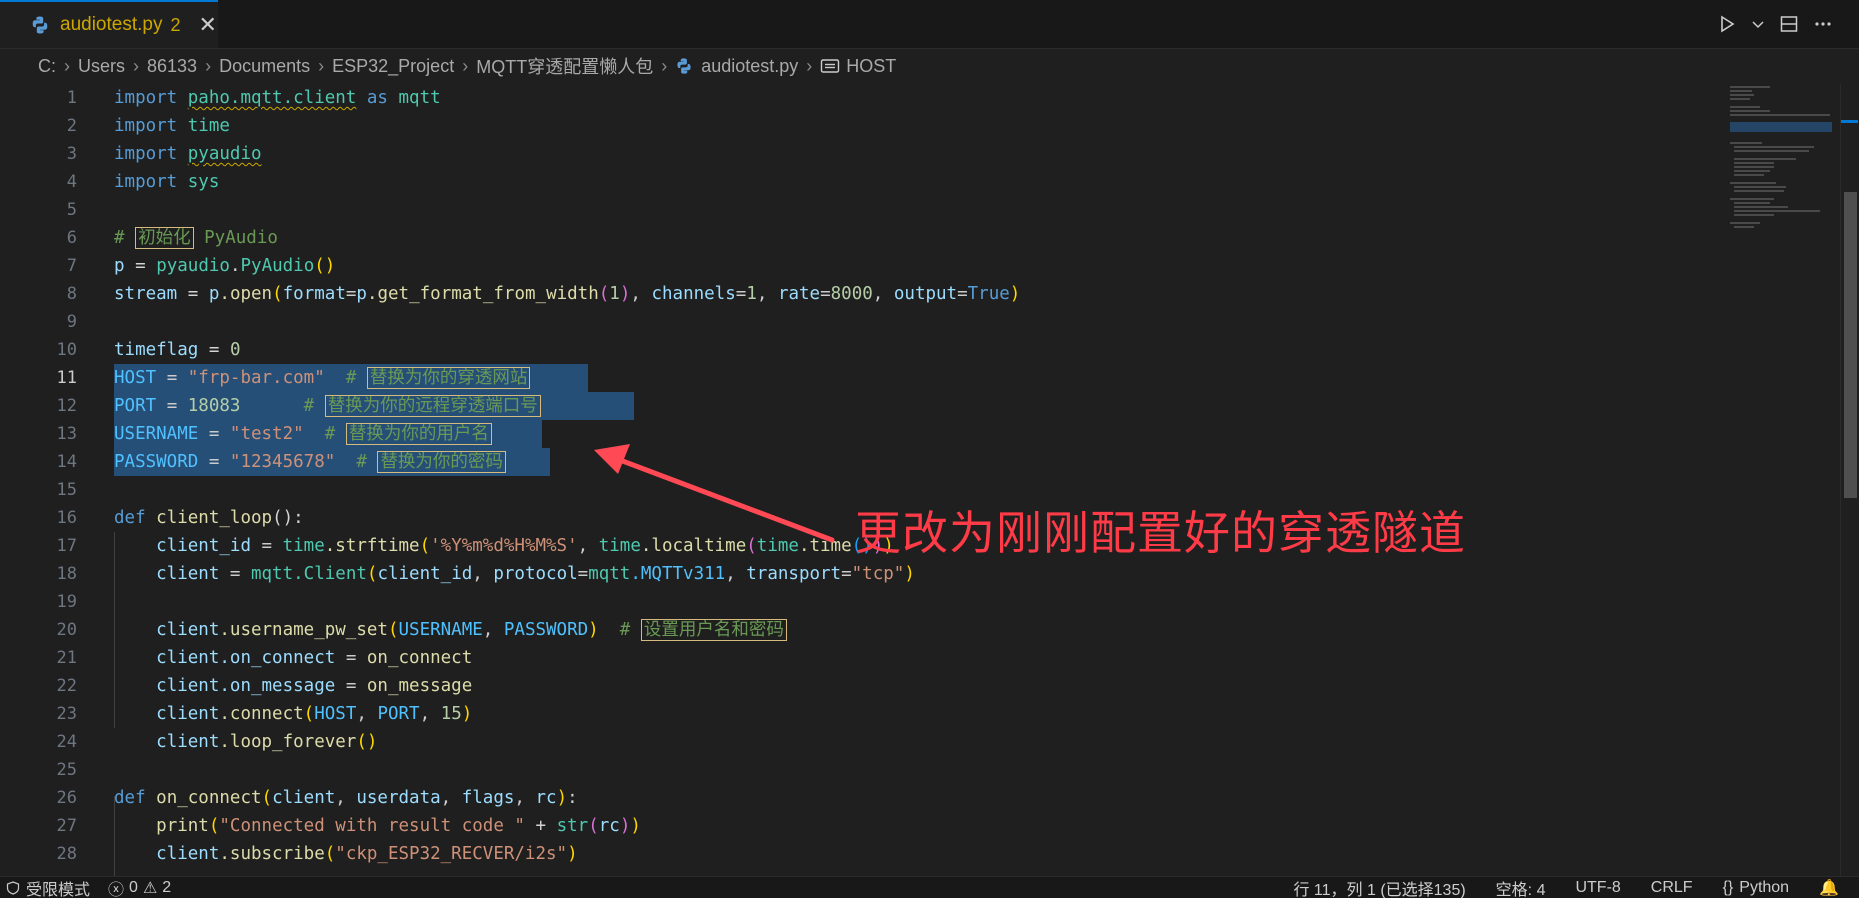  Describe the element at coordinates (13, 887) in the screenshot. I see `shield-icon` at that location.